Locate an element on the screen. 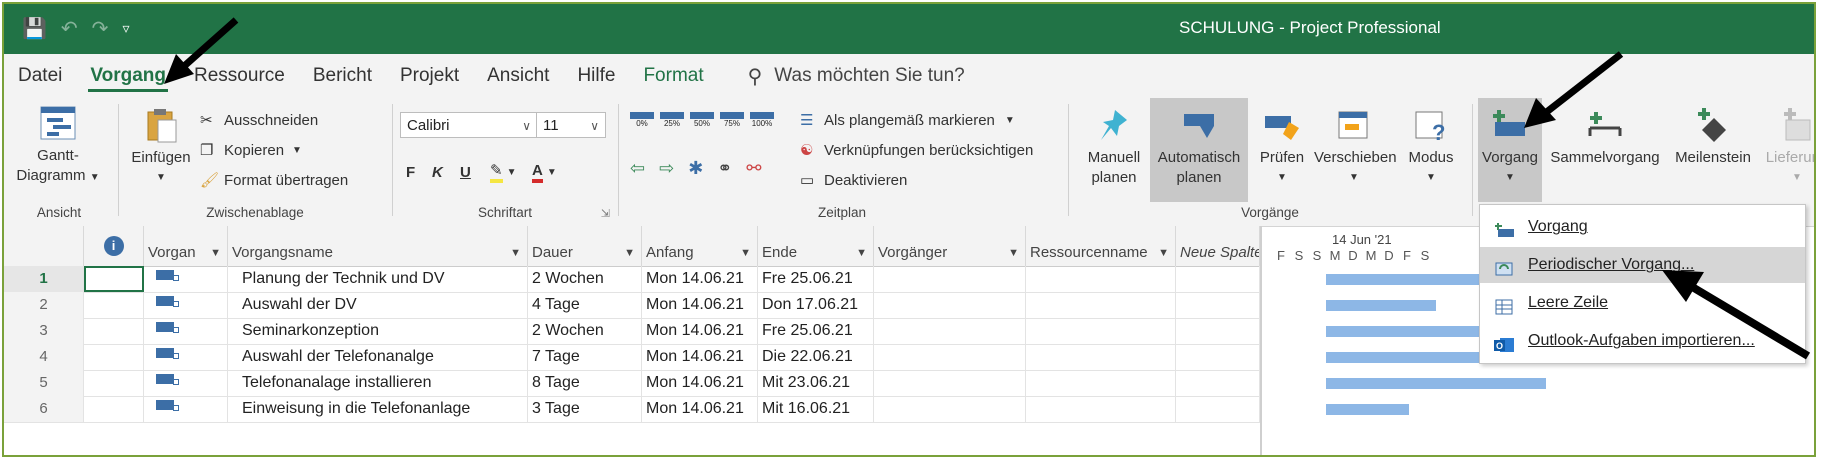 This screenshot has height=463, width=1822. arrow-to-insert-task is located at coordinates (1574, 89).